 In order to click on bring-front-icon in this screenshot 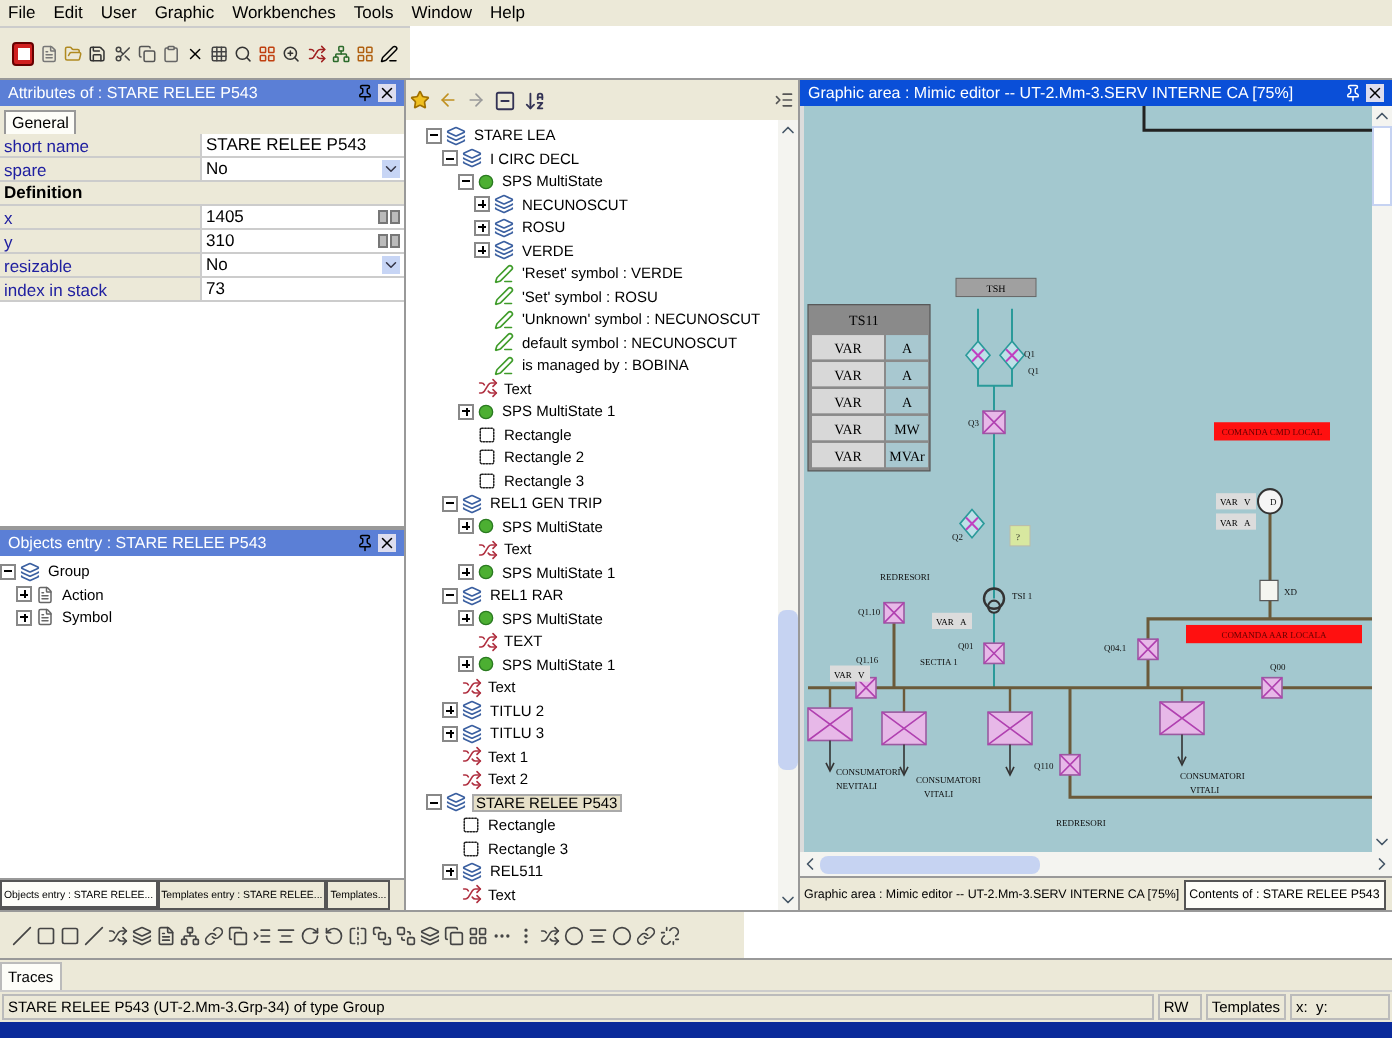, I will do `click(382, 935)`.